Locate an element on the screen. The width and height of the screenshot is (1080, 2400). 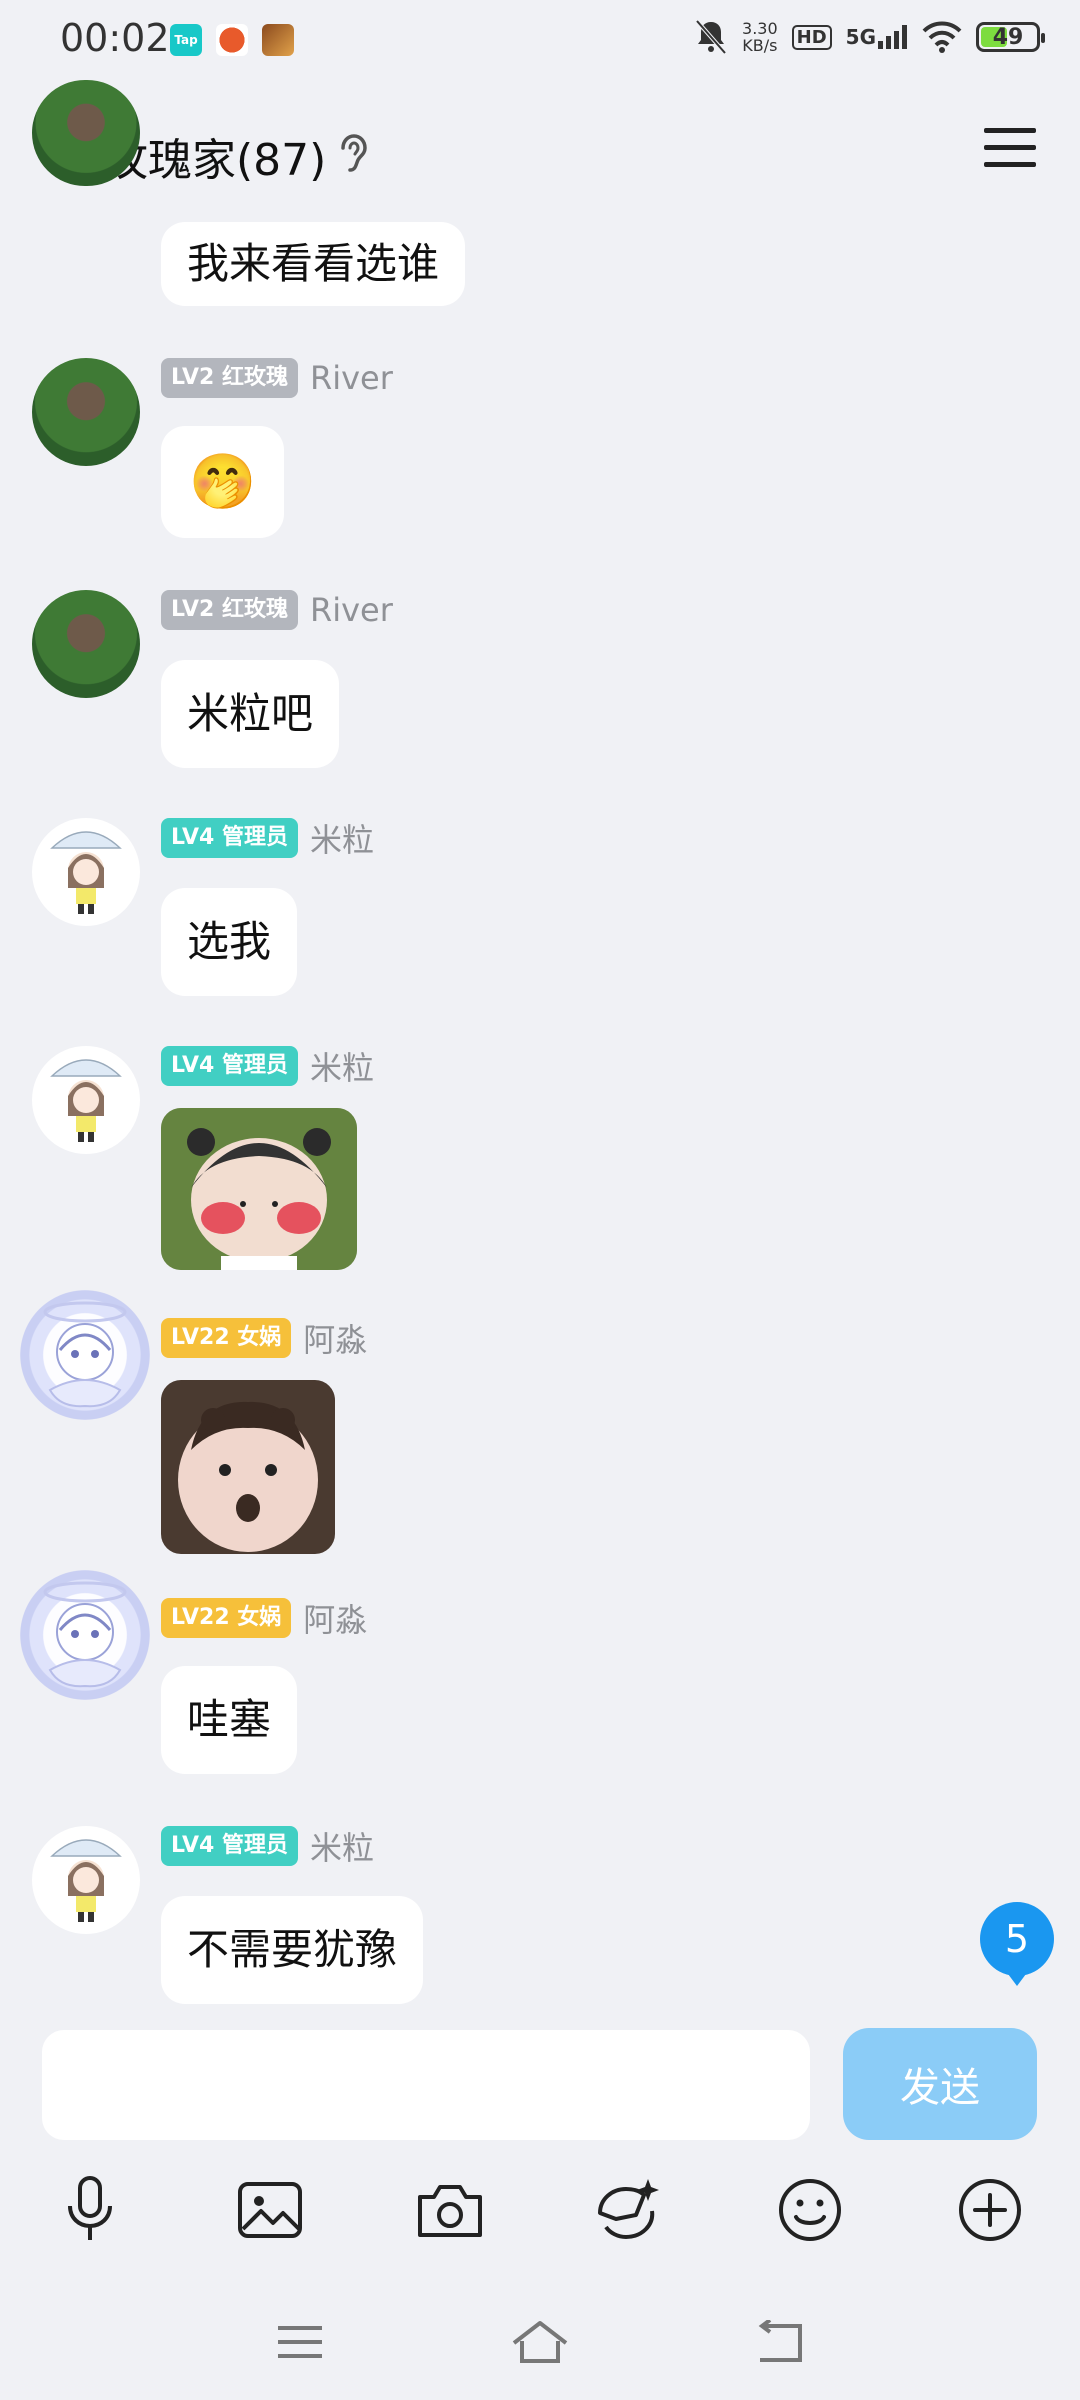
emoji-button is located at coordinates (810, 2210).